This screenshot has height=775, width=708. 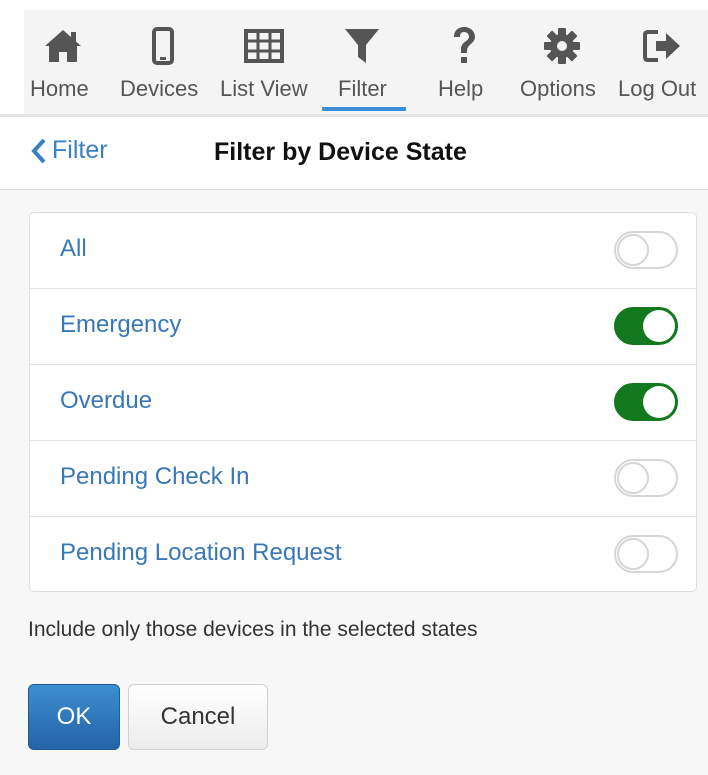 What do you see at coordinates (63, 46) in the screenshot?
I see `home-icon` at bounding box center [63, 46].